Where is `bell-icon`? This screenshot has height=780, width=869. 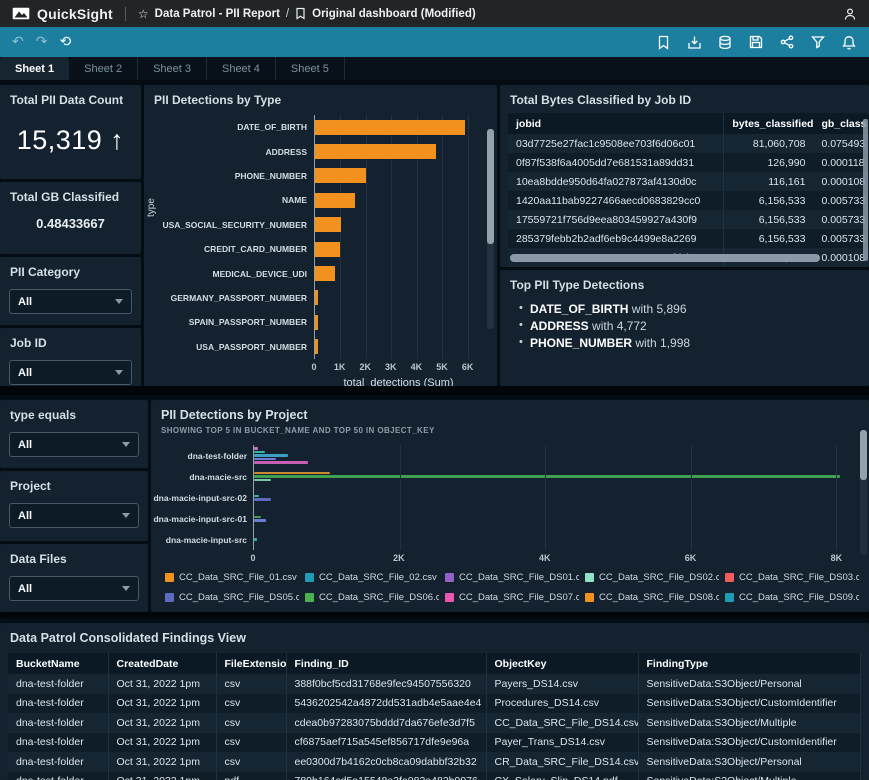 bell-icon is located at coordinates (849, 42).